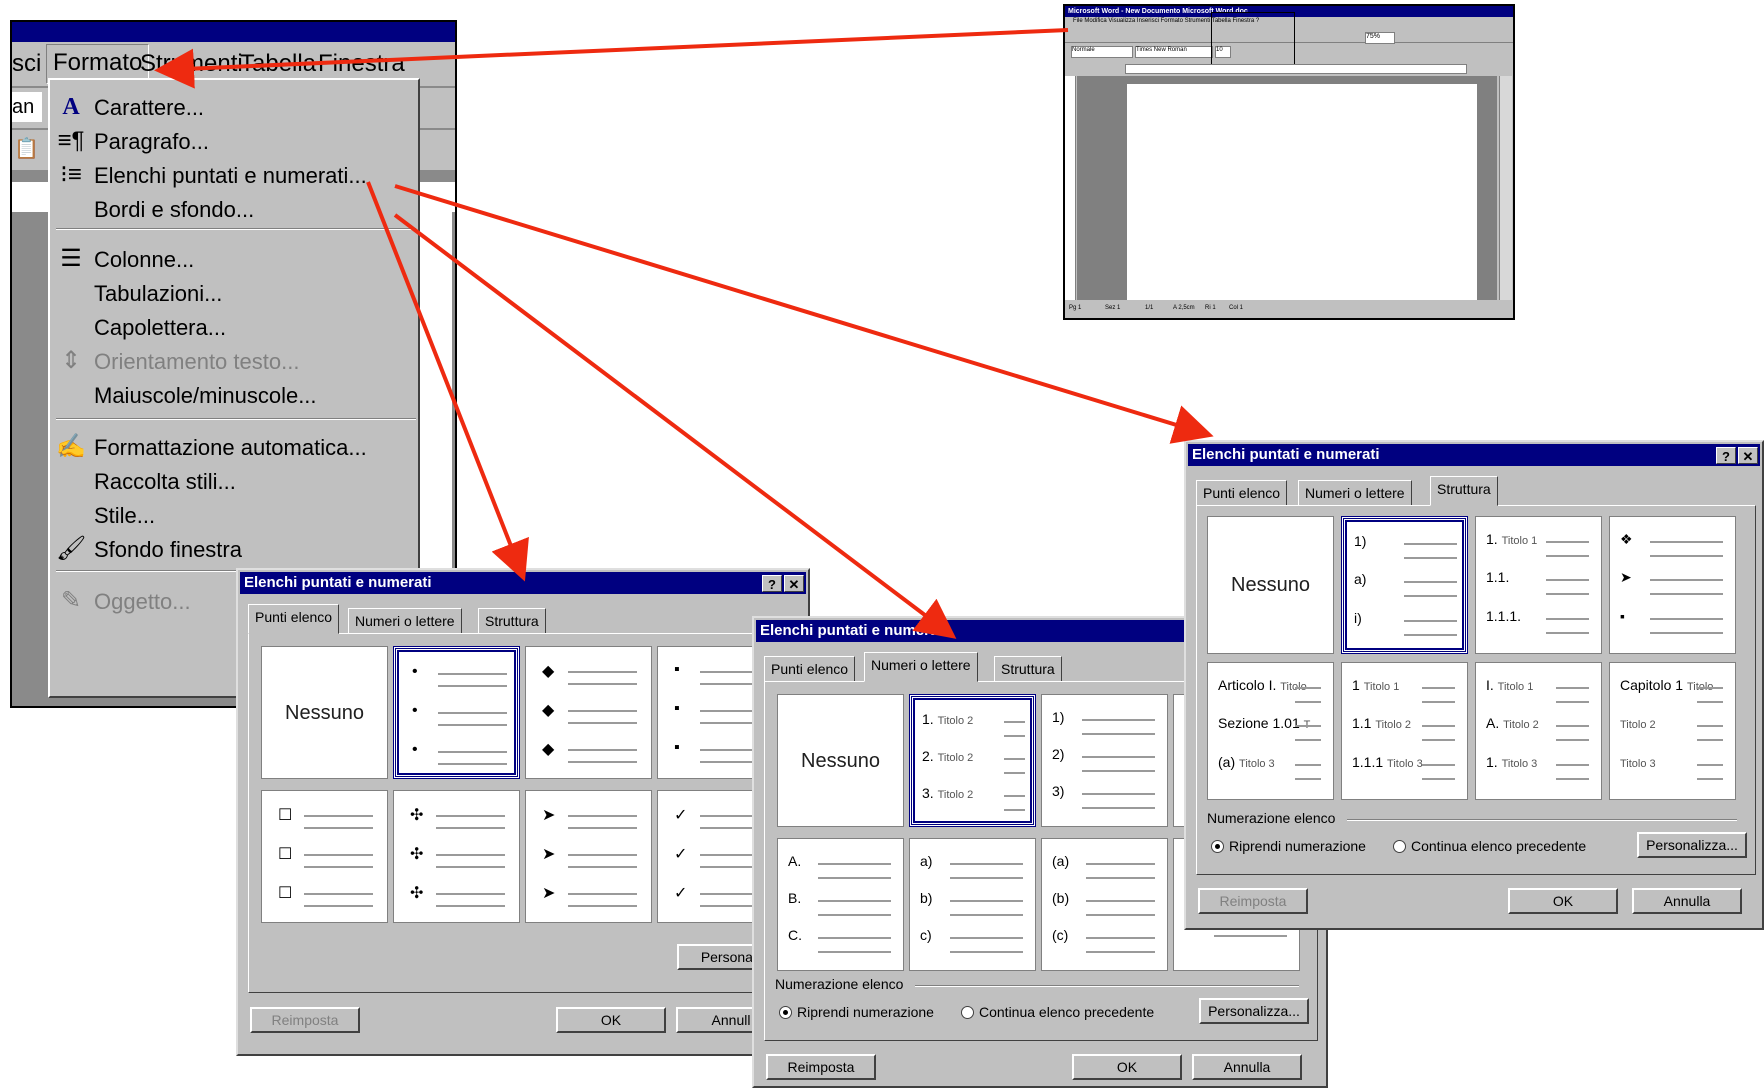 This screenshot has width=1764, height=1088. I want to click on tab-outline: Struttura, so click(1464, 491).